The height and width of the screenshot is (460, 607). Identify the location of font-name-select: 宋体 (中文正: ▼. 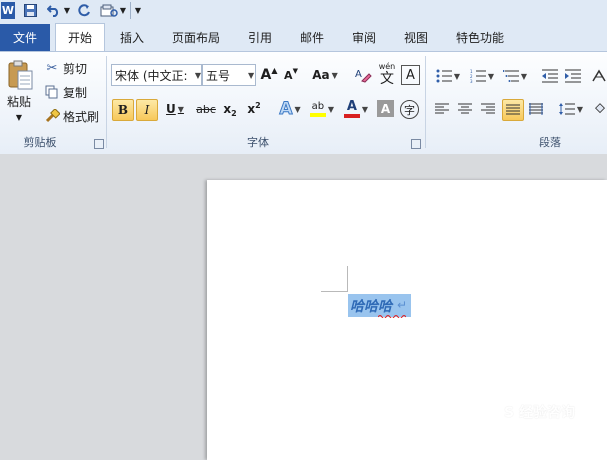
(156, 75).